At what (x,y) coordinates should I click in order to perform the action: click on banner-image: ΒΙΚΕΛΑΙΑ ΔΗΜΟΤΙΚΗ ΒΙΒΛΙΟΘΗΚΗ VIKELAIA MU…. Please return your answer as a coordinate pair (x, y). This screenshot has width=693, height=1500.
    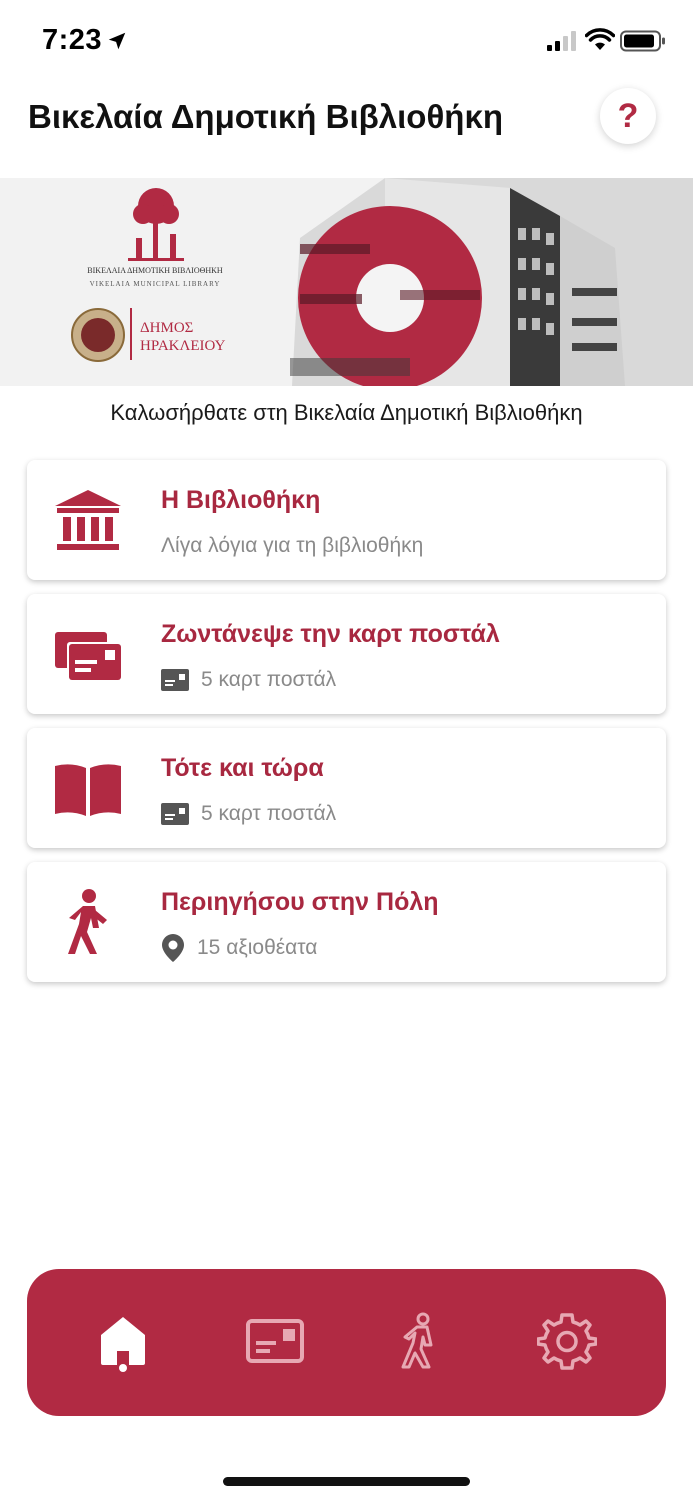
    Looking at the image, I should click on (346, 282).